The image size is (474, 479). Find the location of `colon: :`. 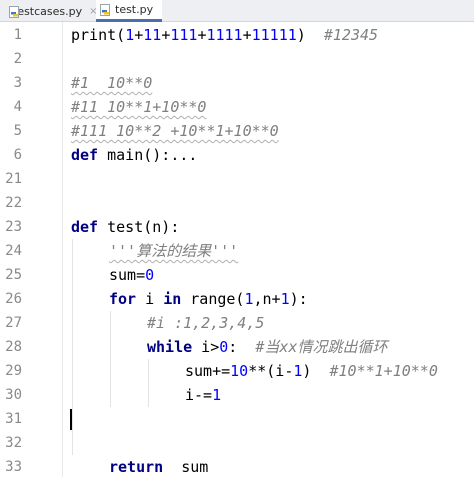

colon: : is located at coordinates (242, 347).